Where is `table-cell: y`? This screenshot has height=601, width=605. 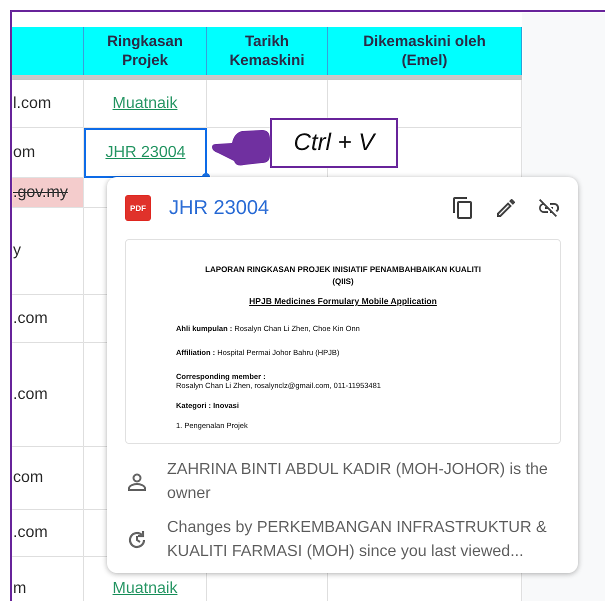 table-cell: y is located at coordinates (48, 251).